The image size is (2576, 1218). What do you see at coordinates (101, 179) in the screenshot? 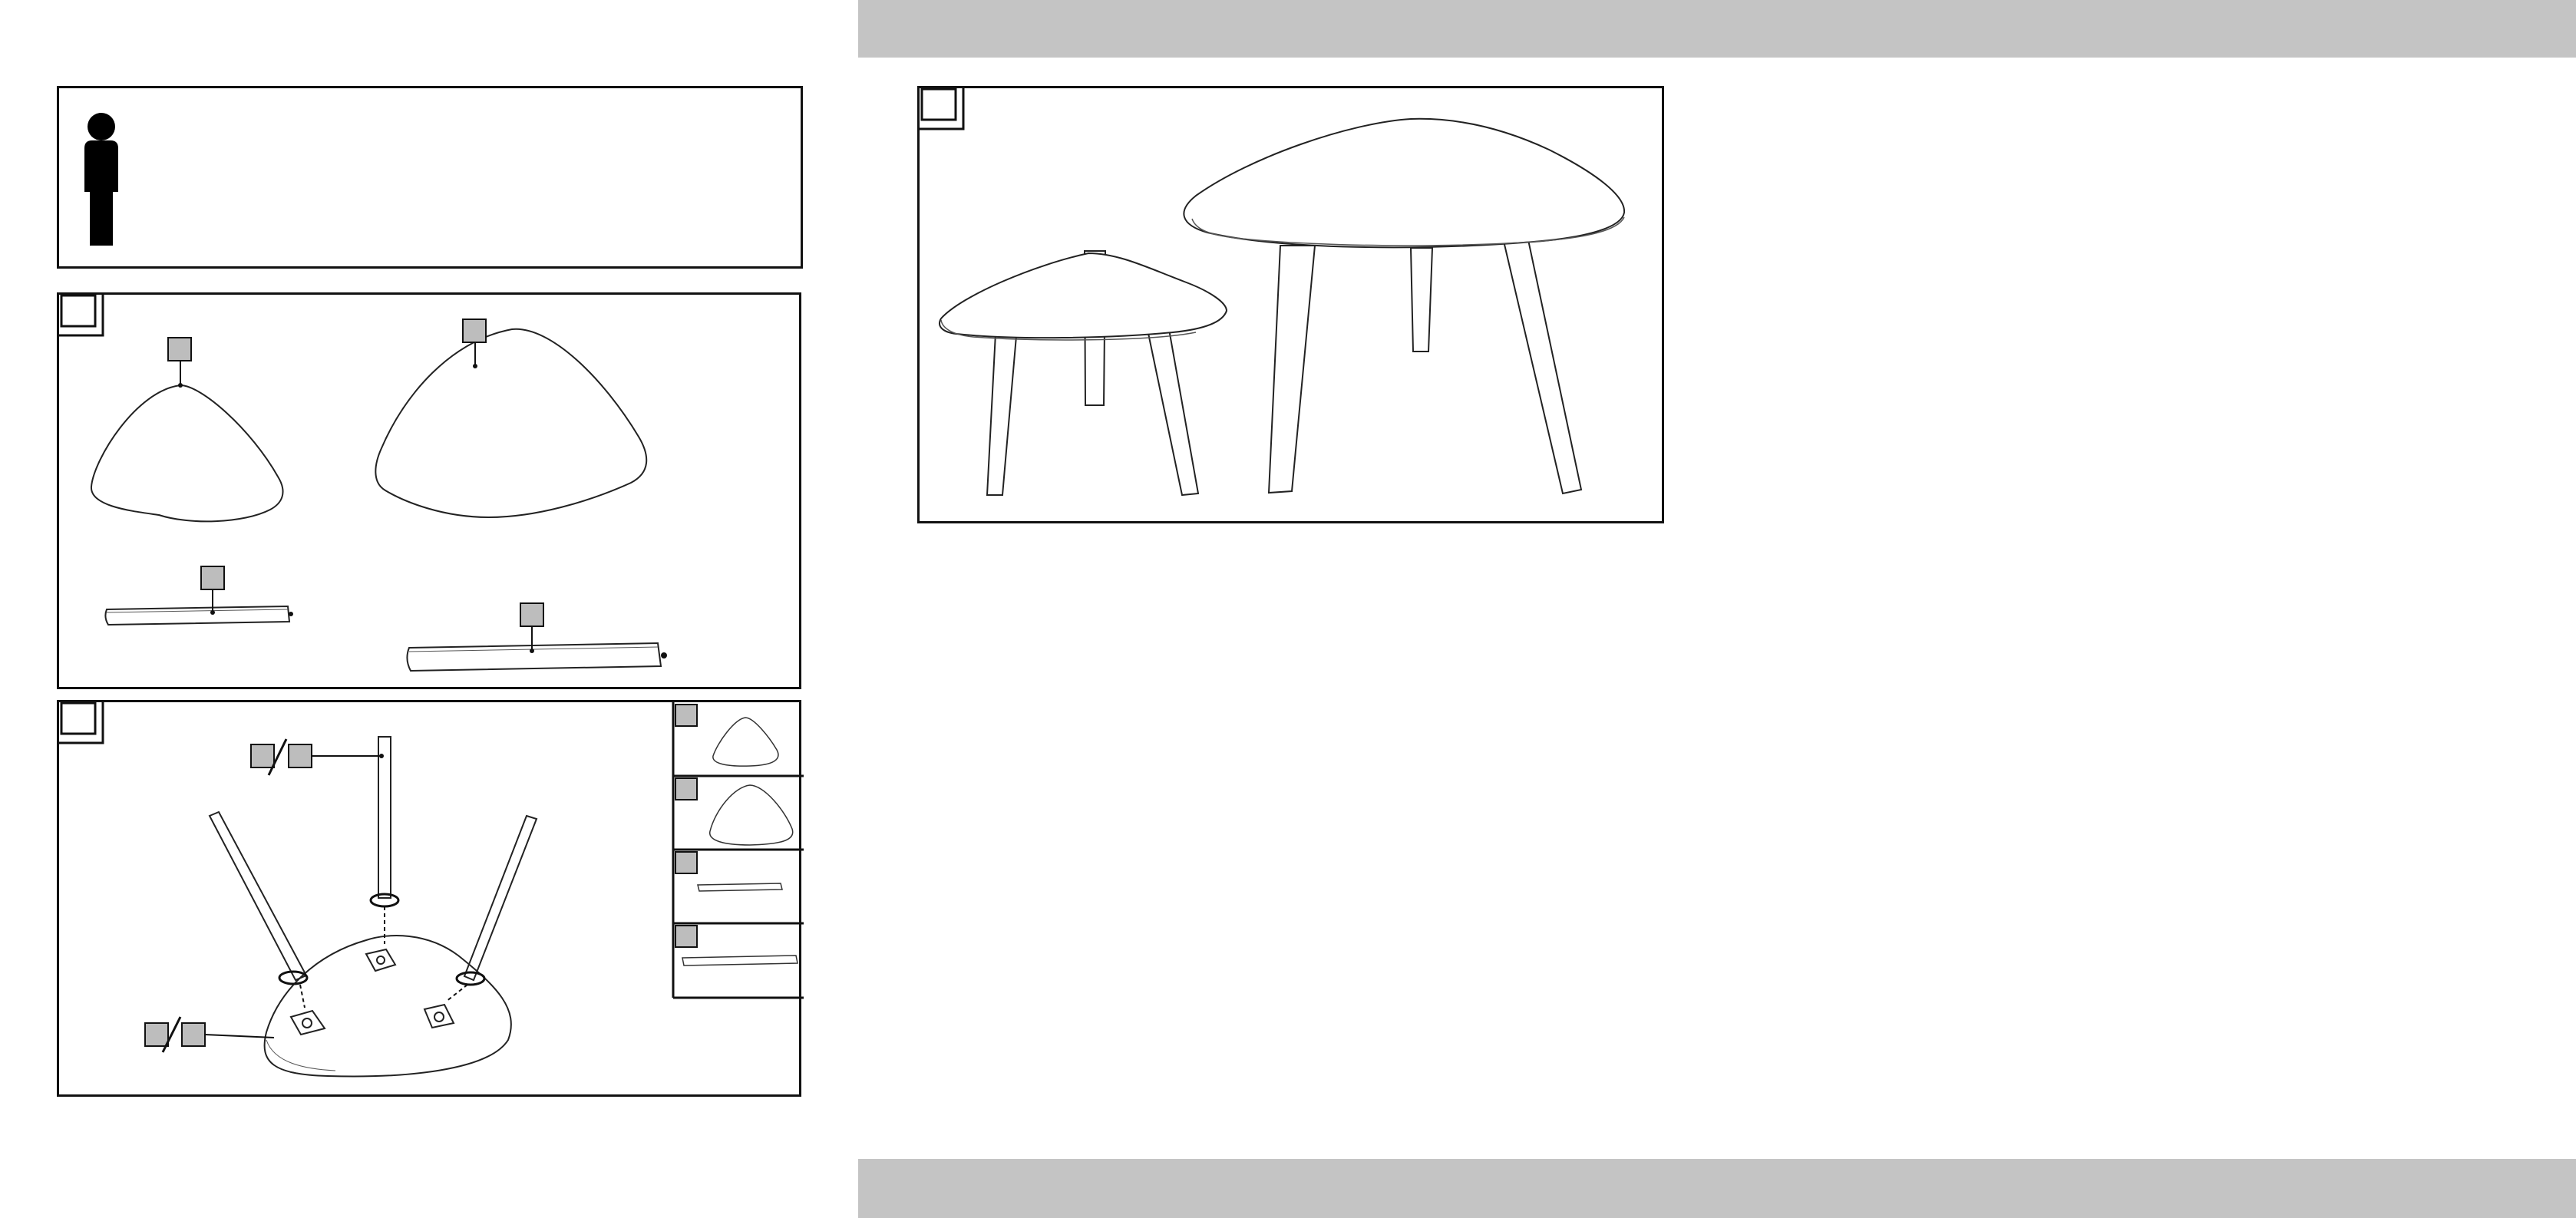
I see `single-person-icon` at bounding box center [101, 179].